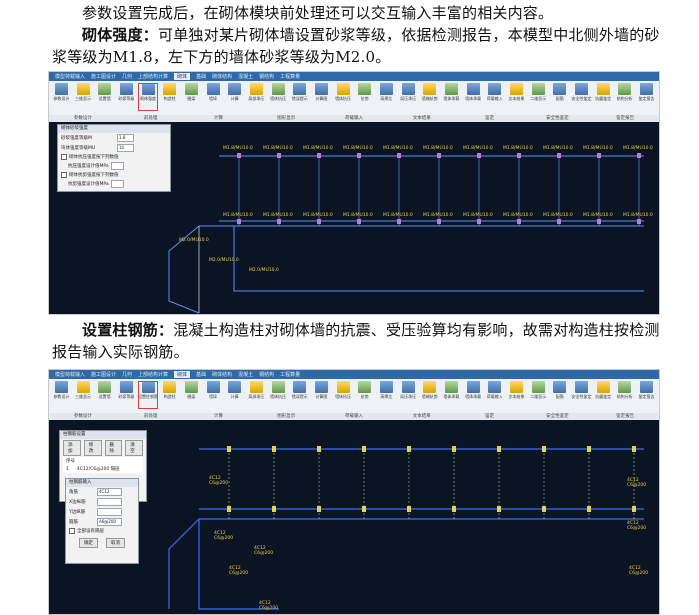  Describe the element at coordinates (109, 492) in the screenshot. I see `corner-bar-input: 4C12` at that location.